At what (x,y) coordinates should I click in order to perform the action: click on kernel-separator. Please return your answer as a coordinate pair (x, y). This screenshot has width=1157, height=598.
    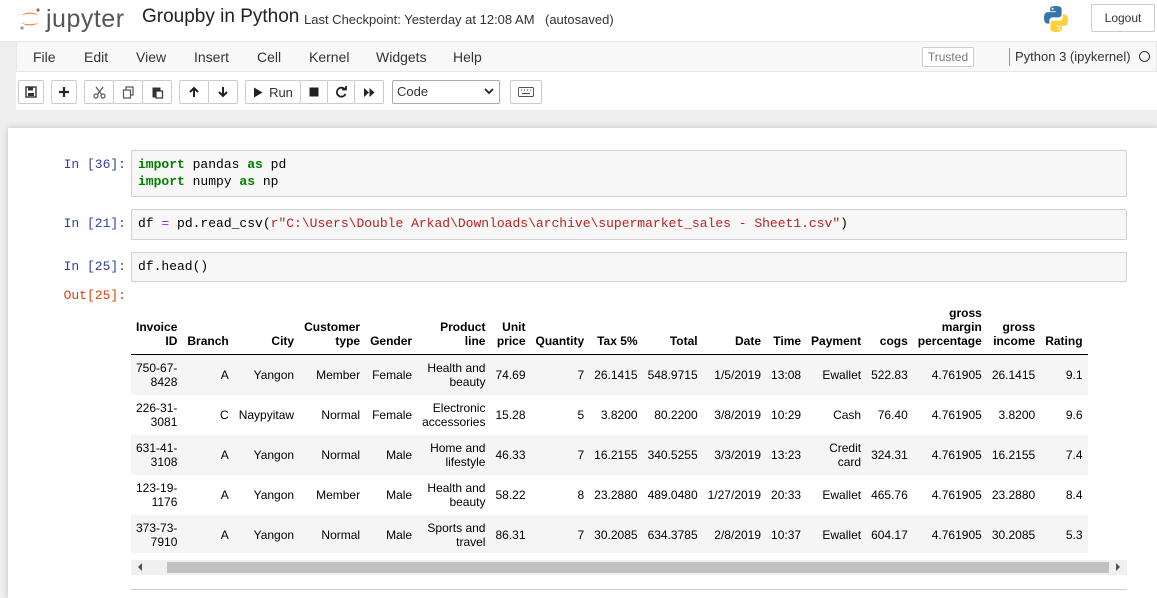
    Looking at the image, I should click on (1009, 57).